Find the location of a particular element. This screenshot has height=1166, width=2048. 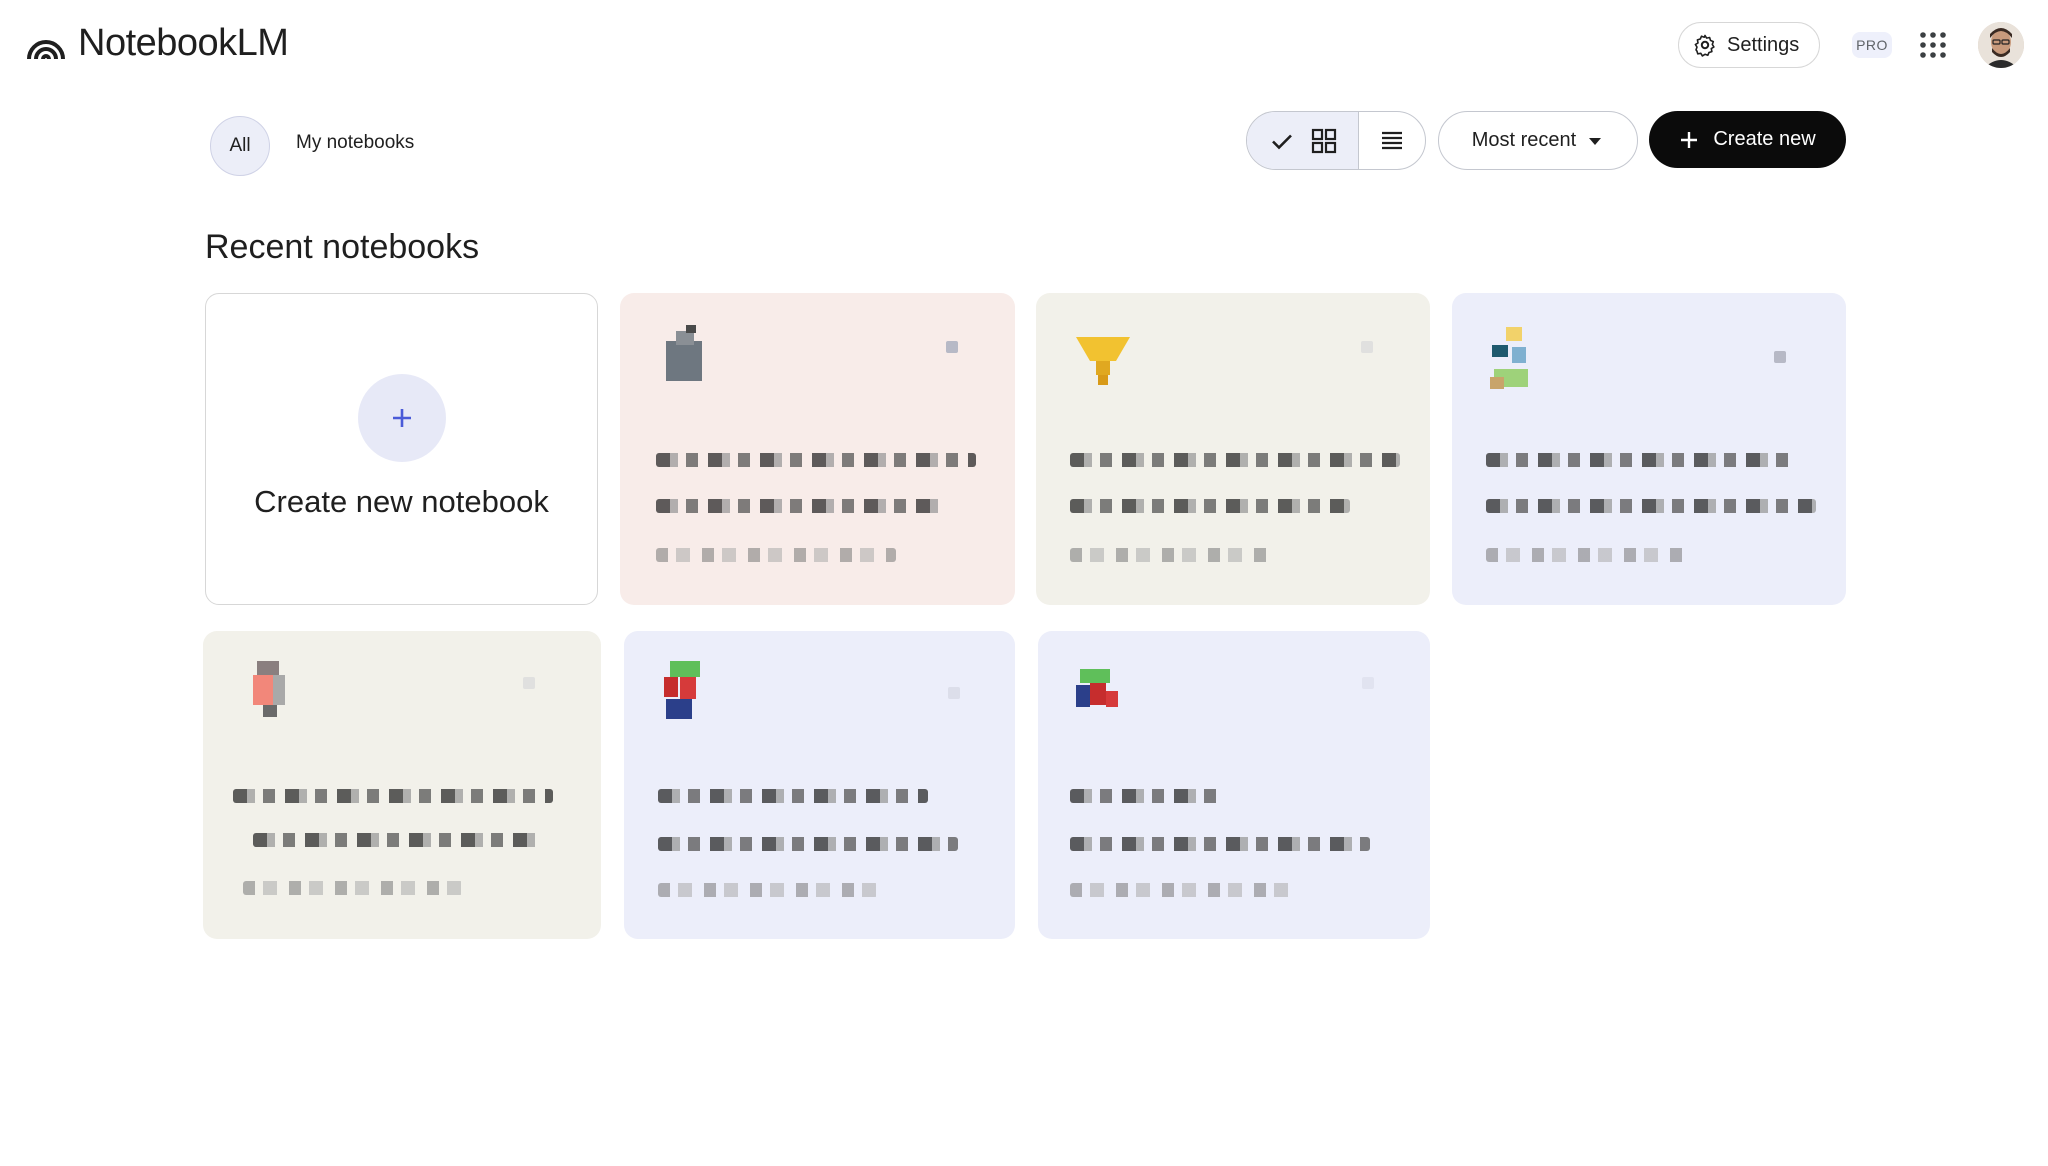

app-logo: NotebookLM is located at coordinates (157, 43).